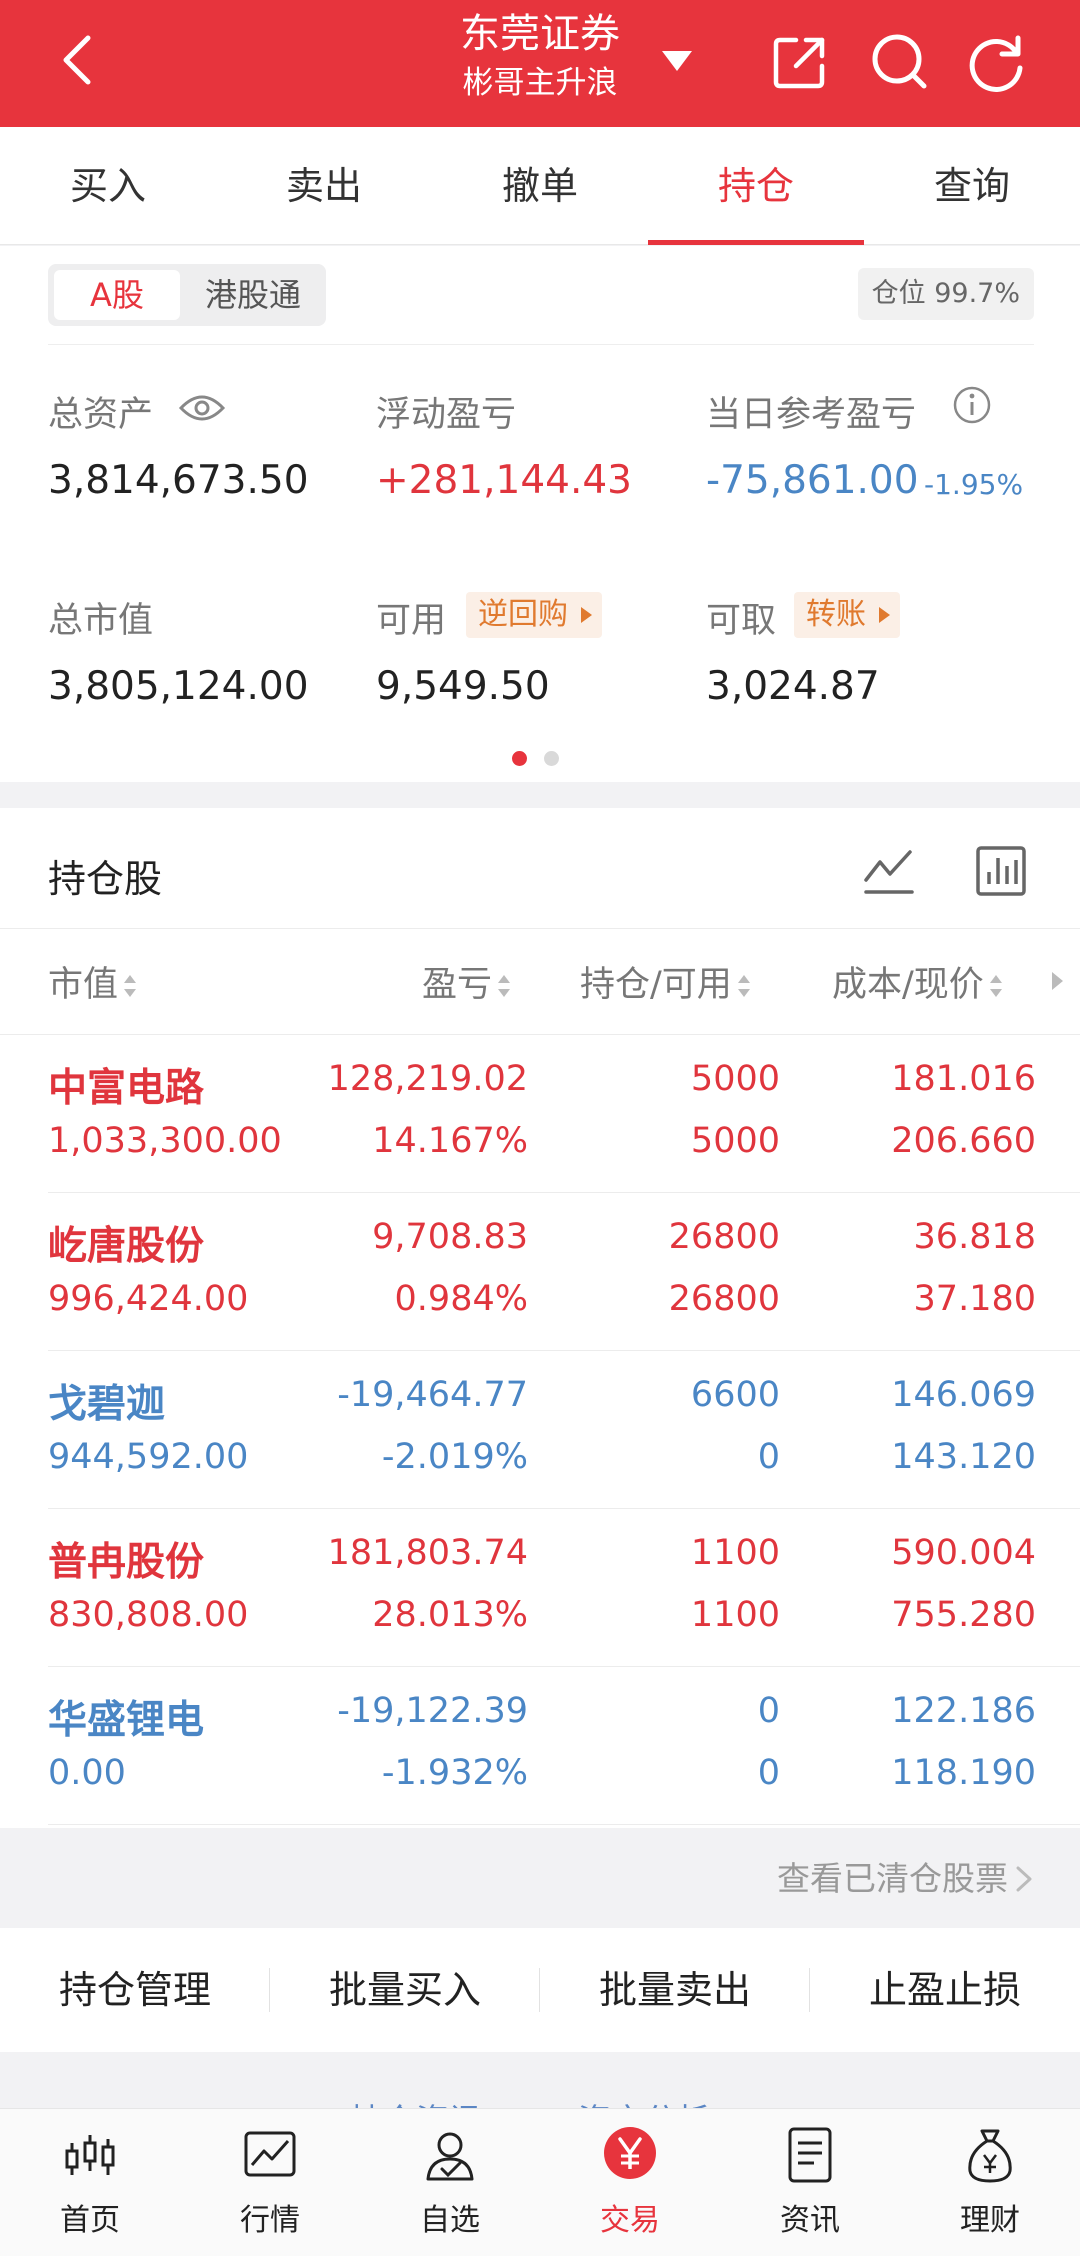 The height and width of the screenshot is (2256, 1080). What do you see at coordinates (90, 2182) in the screenshot?
I see `nav-home: 首页` at bounding box center [90, 2182].